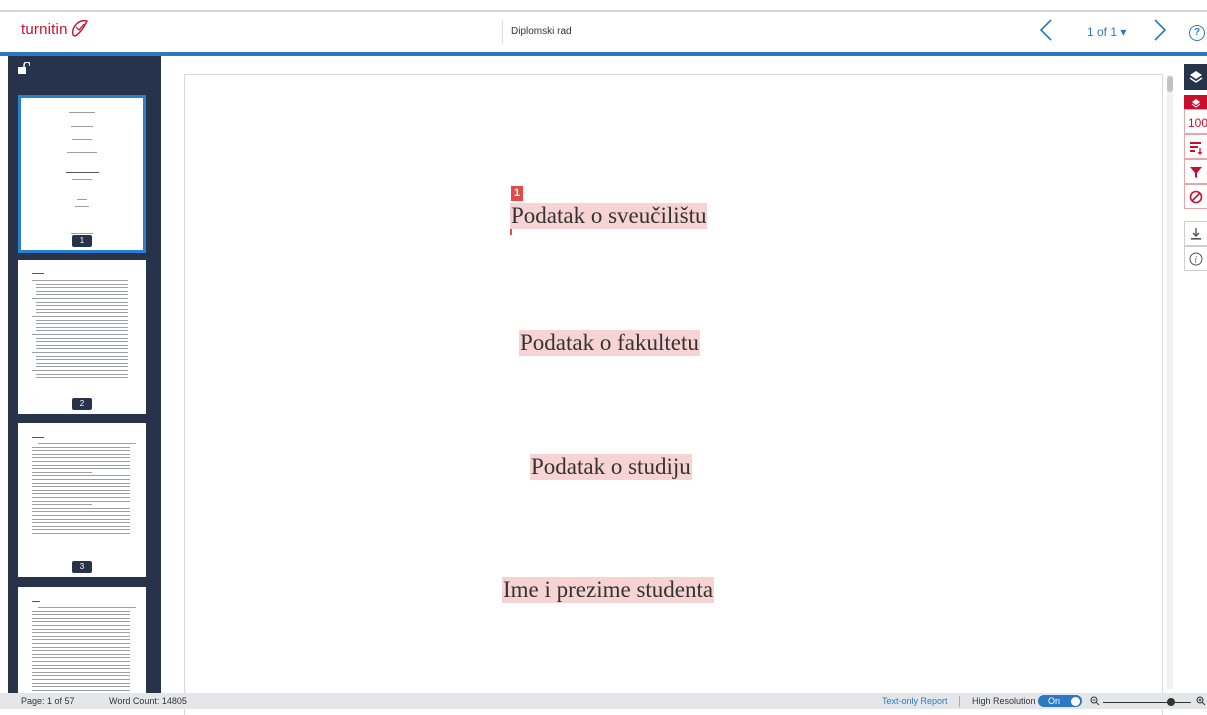  Describe the element at coordinates (1170, 84) in the screenshot. I see `document-scrollbar-thumb` at that location.